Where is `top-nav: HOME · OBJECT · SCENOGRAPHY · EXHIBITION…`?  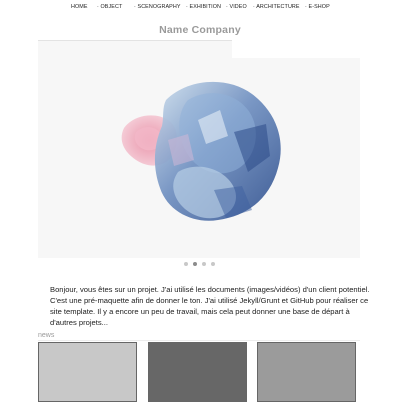 top-nav: HOME · OBJECT · SCENOGRAPHY · EXHIBITION… is located at coordinates (200, 7).